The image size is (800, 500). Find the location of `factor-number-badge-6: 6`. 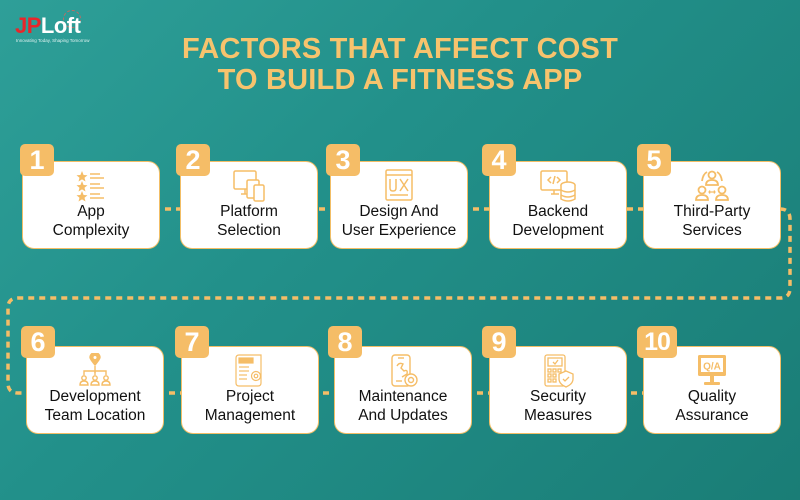

factor-number-badge-6: 6 is located at coordinates (38, 342).